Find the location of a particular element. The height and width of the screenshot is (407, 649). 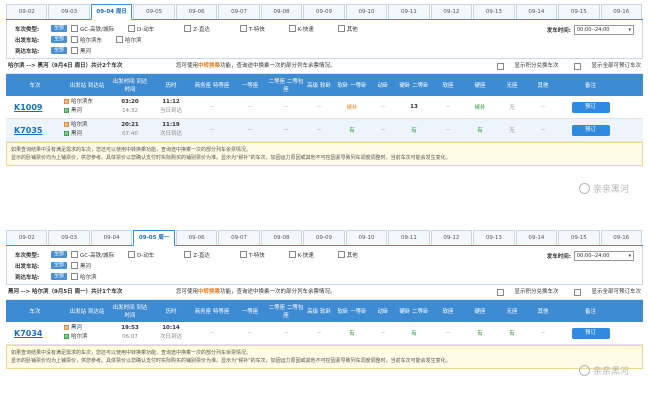

to-station: 哈尔滨 is located at coordinates (79, 337).